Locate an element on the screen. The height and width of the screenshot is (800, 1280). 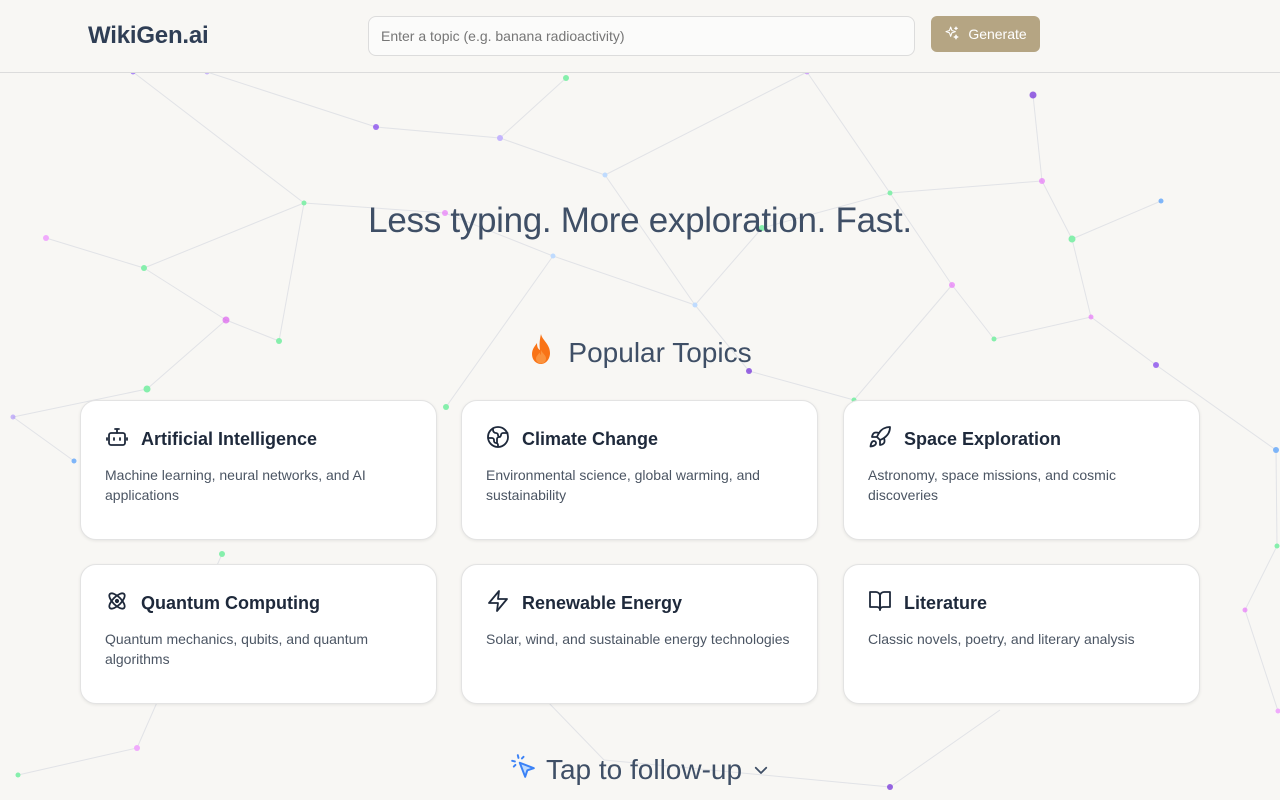
globe-icon is located at coordinates (498, 439).